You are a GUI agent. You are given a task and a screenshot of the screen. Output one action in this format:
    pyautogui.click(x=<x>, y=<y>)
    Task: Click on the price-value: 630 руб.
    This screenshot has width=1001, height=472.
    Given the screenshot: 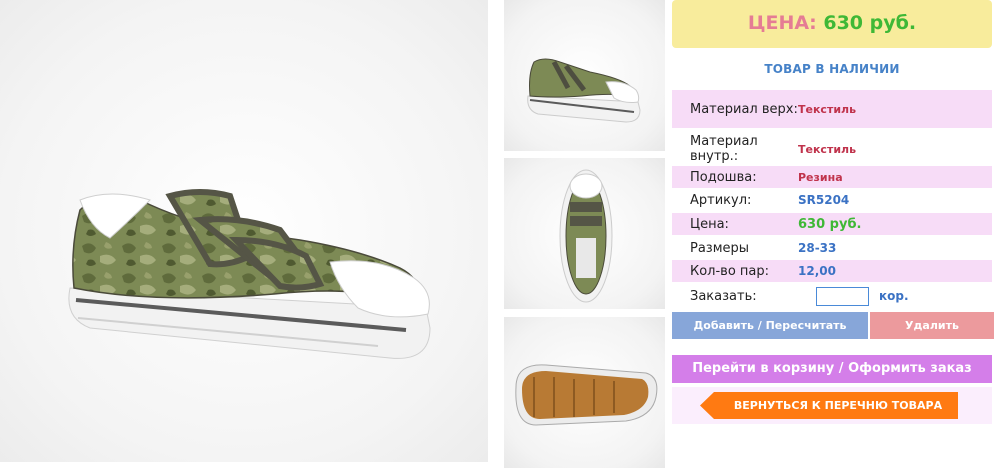 What is the action you would take?
    pyautogui.click(x=870, y=23)
    